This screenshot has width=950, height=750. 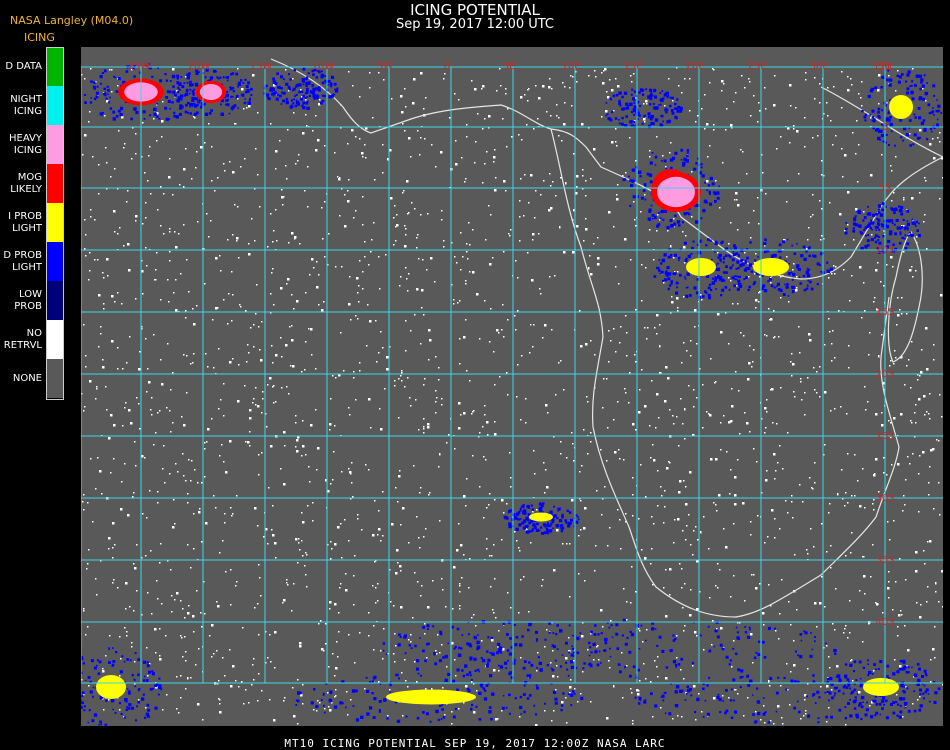 What do you see at coordinates (26, 183) in the screenshot?
I see `legend-label: MOG LIKELY` at bounding box center [26, 183].